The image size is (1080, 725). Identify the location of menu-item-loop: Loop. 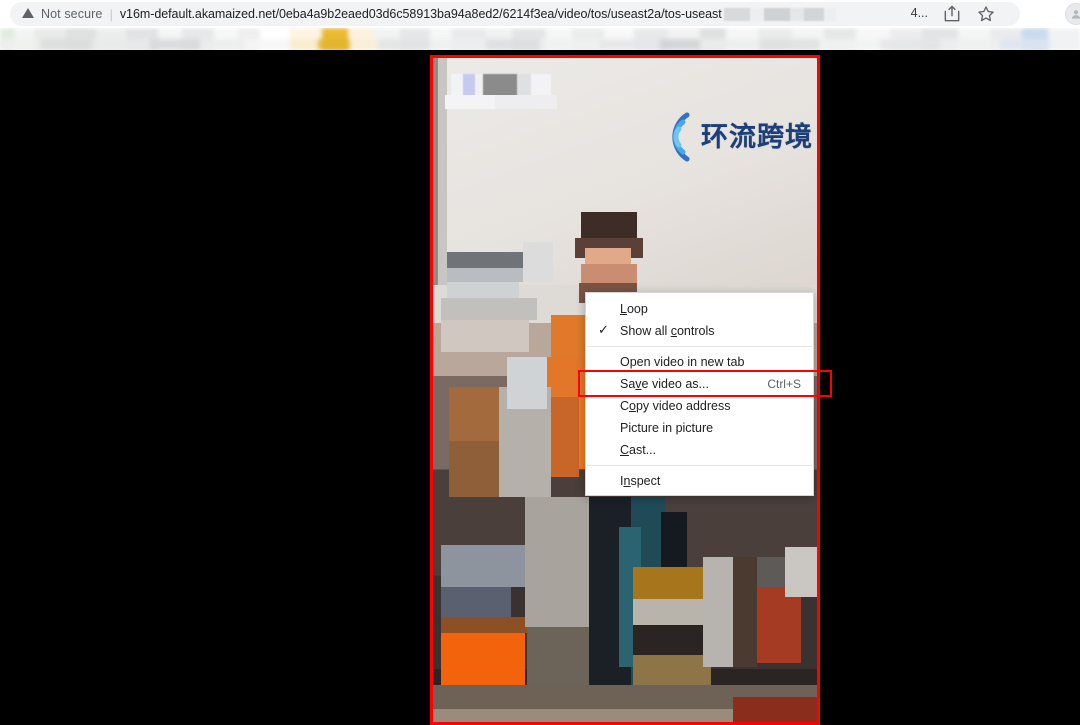
(699, 309).